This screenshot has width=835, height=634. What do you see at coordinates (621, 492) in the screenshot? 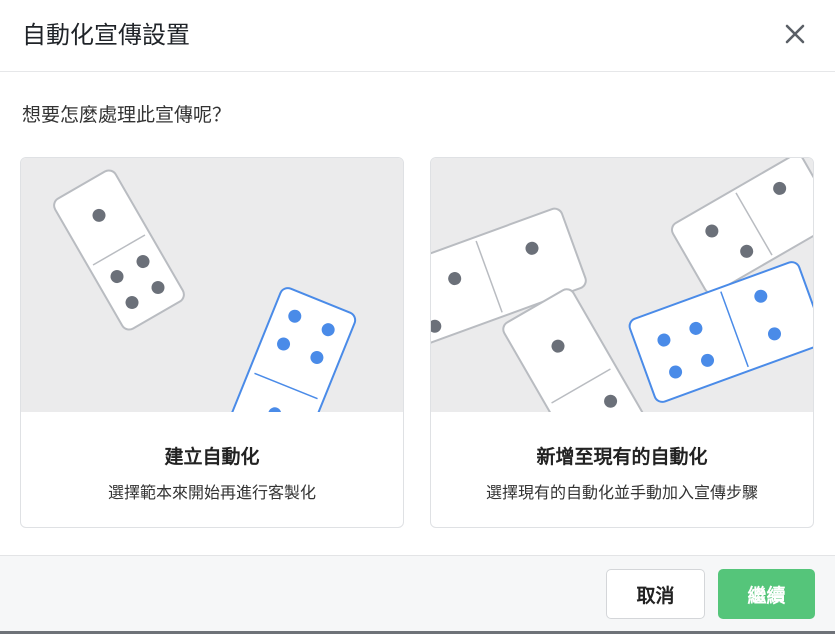
I see `option-description: 選擇現有的自動化並手動加入宣傳步驟` at bounding box center [621, 492].